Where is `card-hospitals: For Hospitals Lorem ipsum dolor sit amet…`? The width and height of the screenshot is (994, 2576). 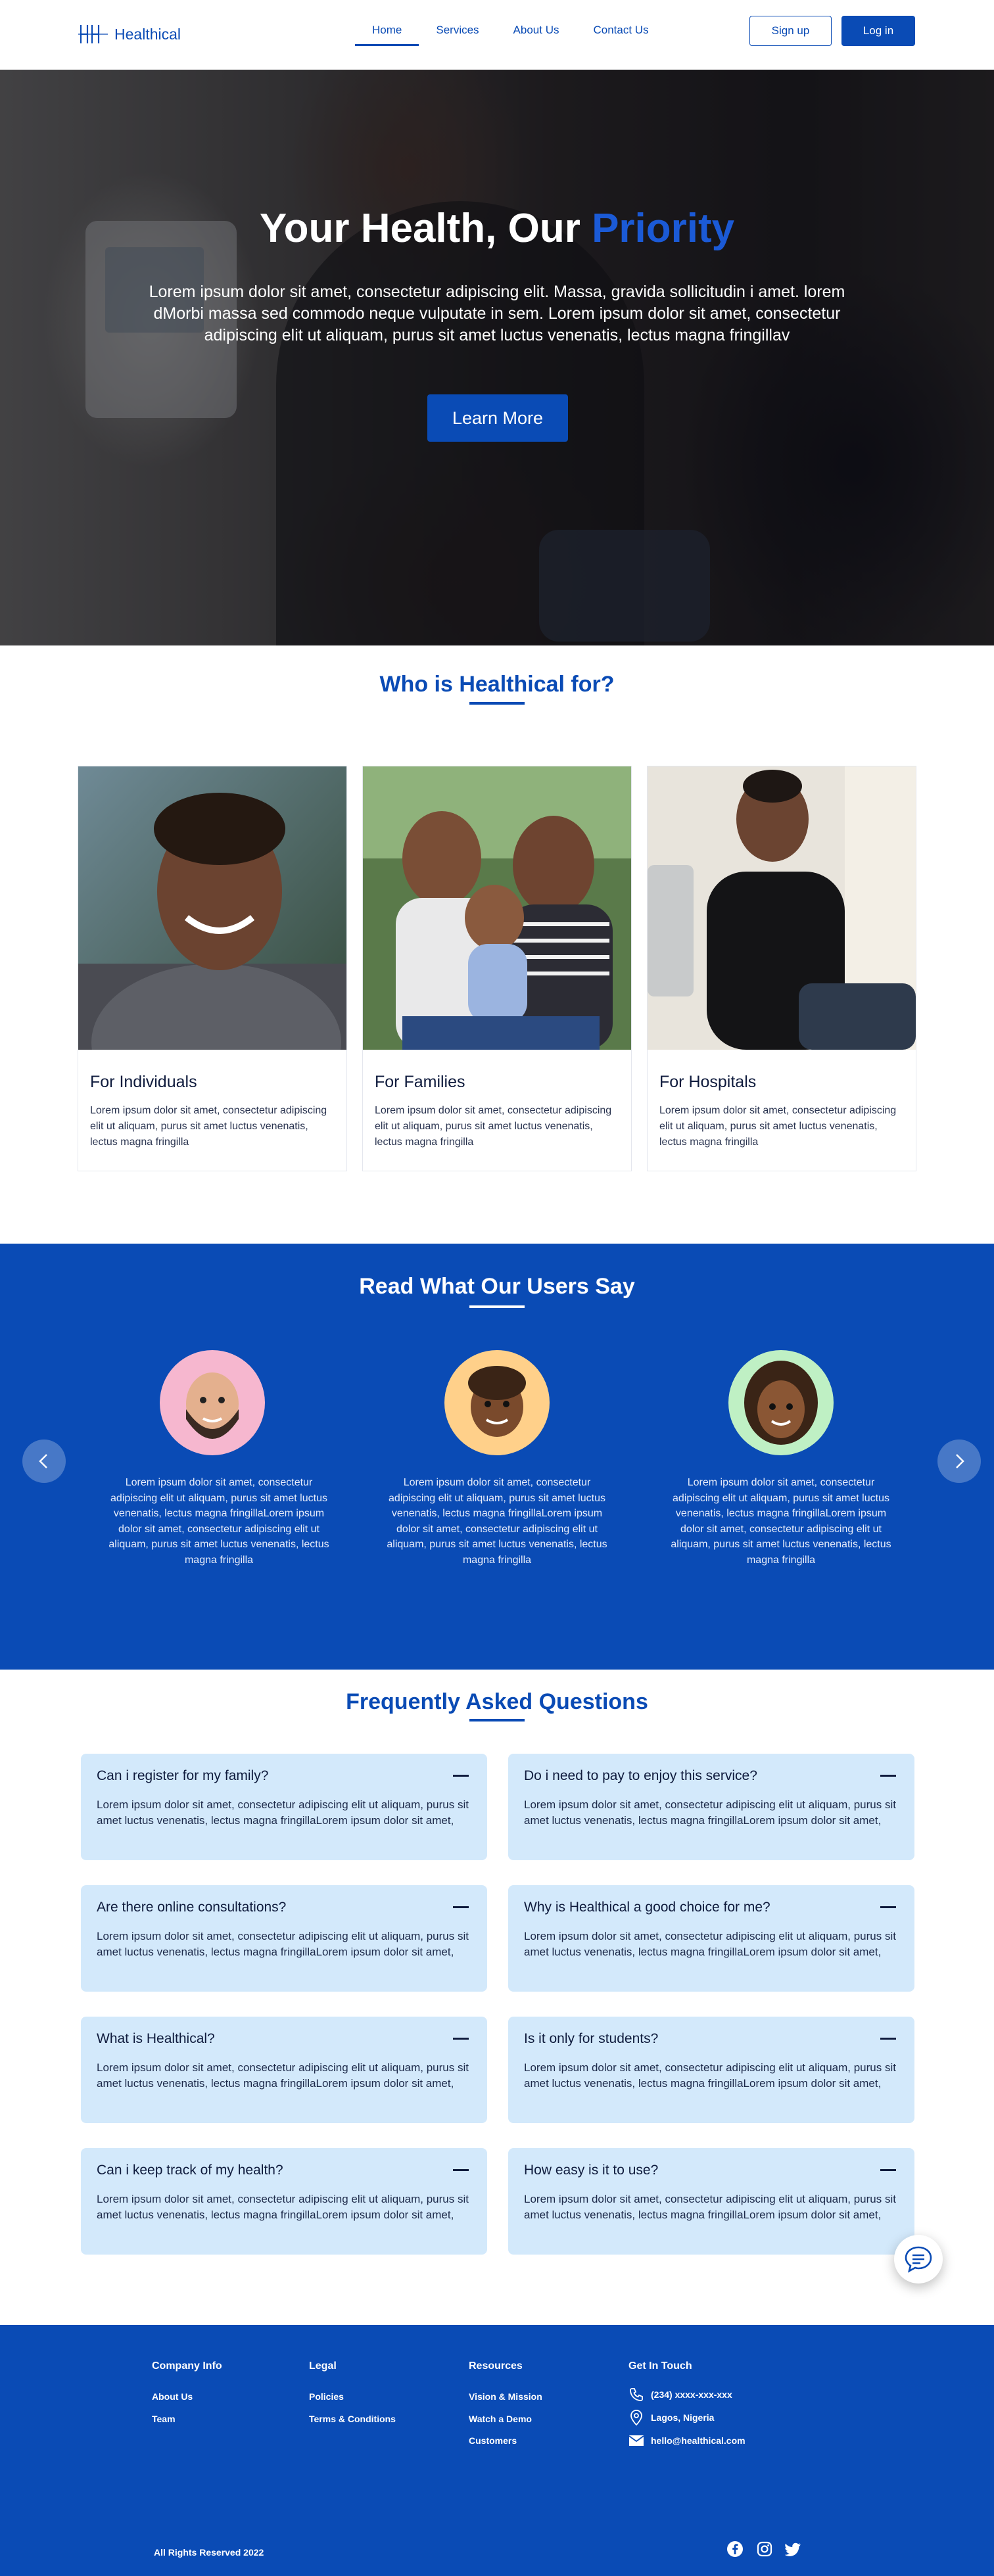 card-hospitals: For Hospitals Lorem ipsum dolor sit amet… is located at coordinates (781, 968).